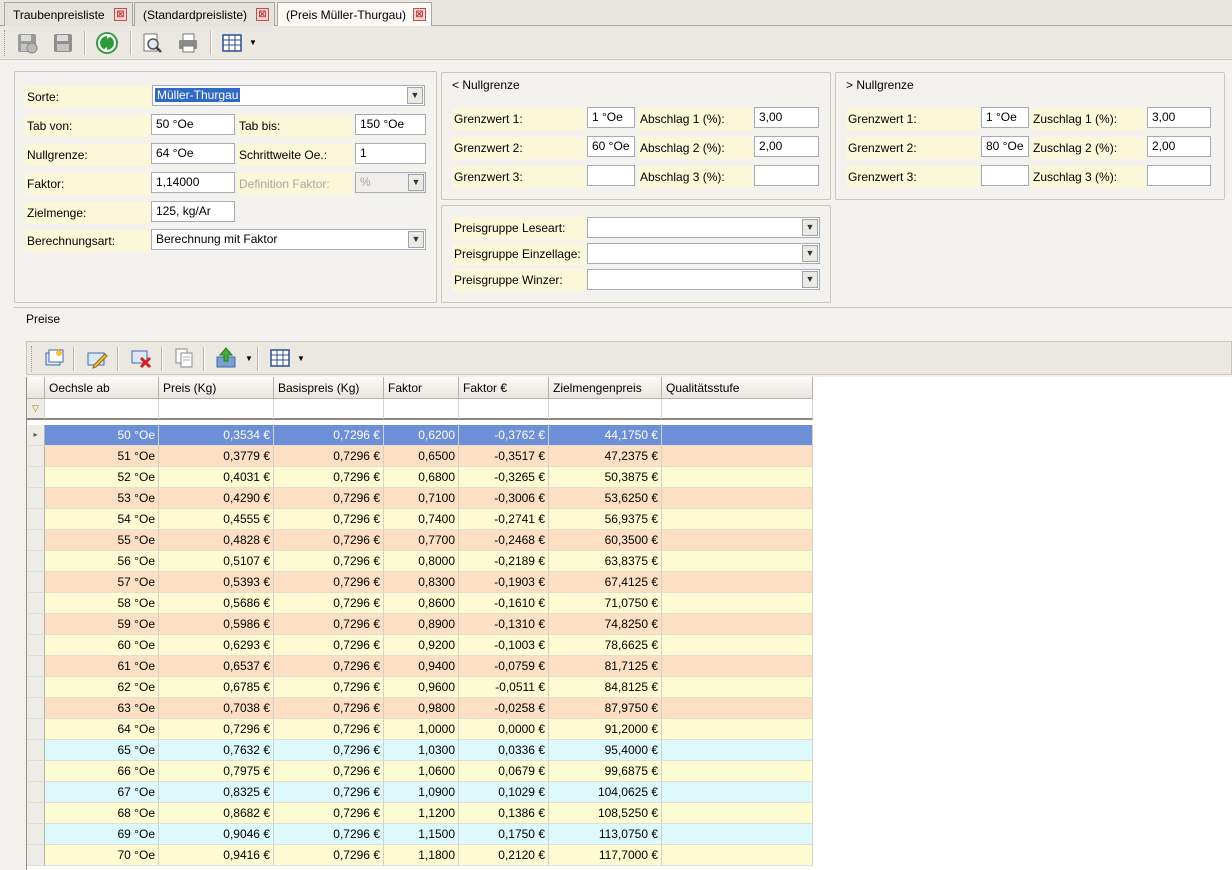  What do you see at coordinates (1005, 146) in the screenshot?
I see `grenzwert-2-field: 80 °Oe` at bounding box center [1005, 146].